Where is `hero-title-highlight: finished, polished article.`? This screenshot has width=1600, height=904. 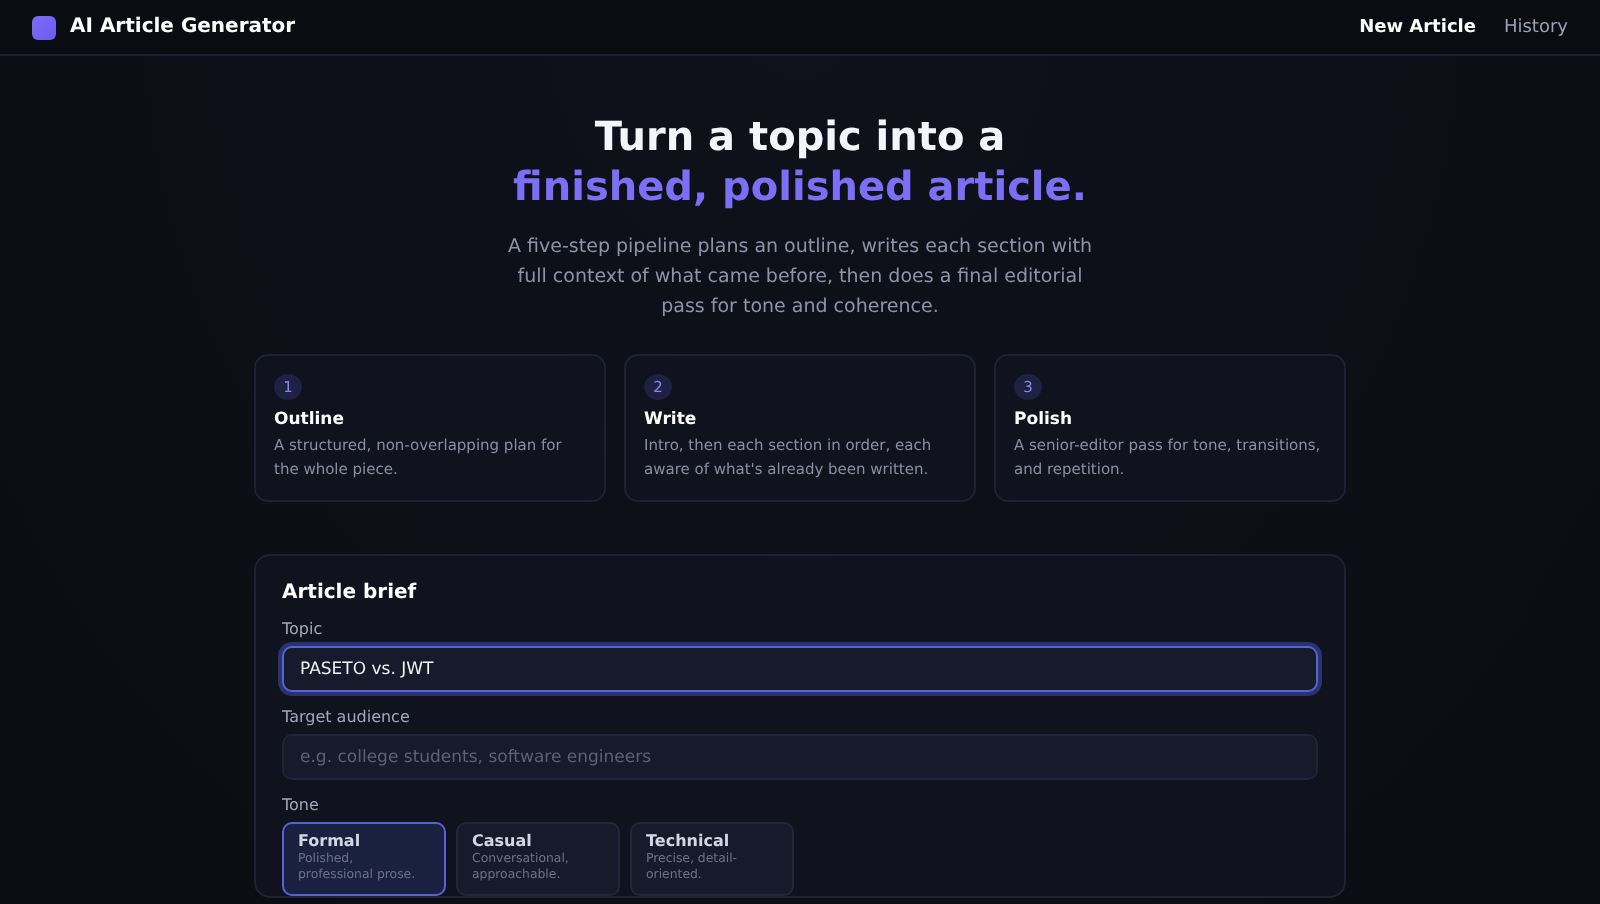
hero-title-highlight: finished, polished article. is located at coordinates (800, 187).